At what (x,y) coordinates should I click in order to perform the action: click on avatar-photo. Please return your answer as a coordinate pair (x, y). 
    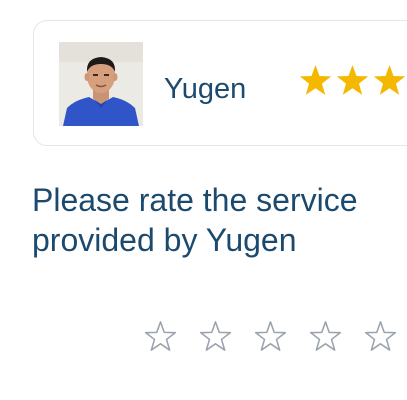
    Looking at the image, I should click on (101, 84).